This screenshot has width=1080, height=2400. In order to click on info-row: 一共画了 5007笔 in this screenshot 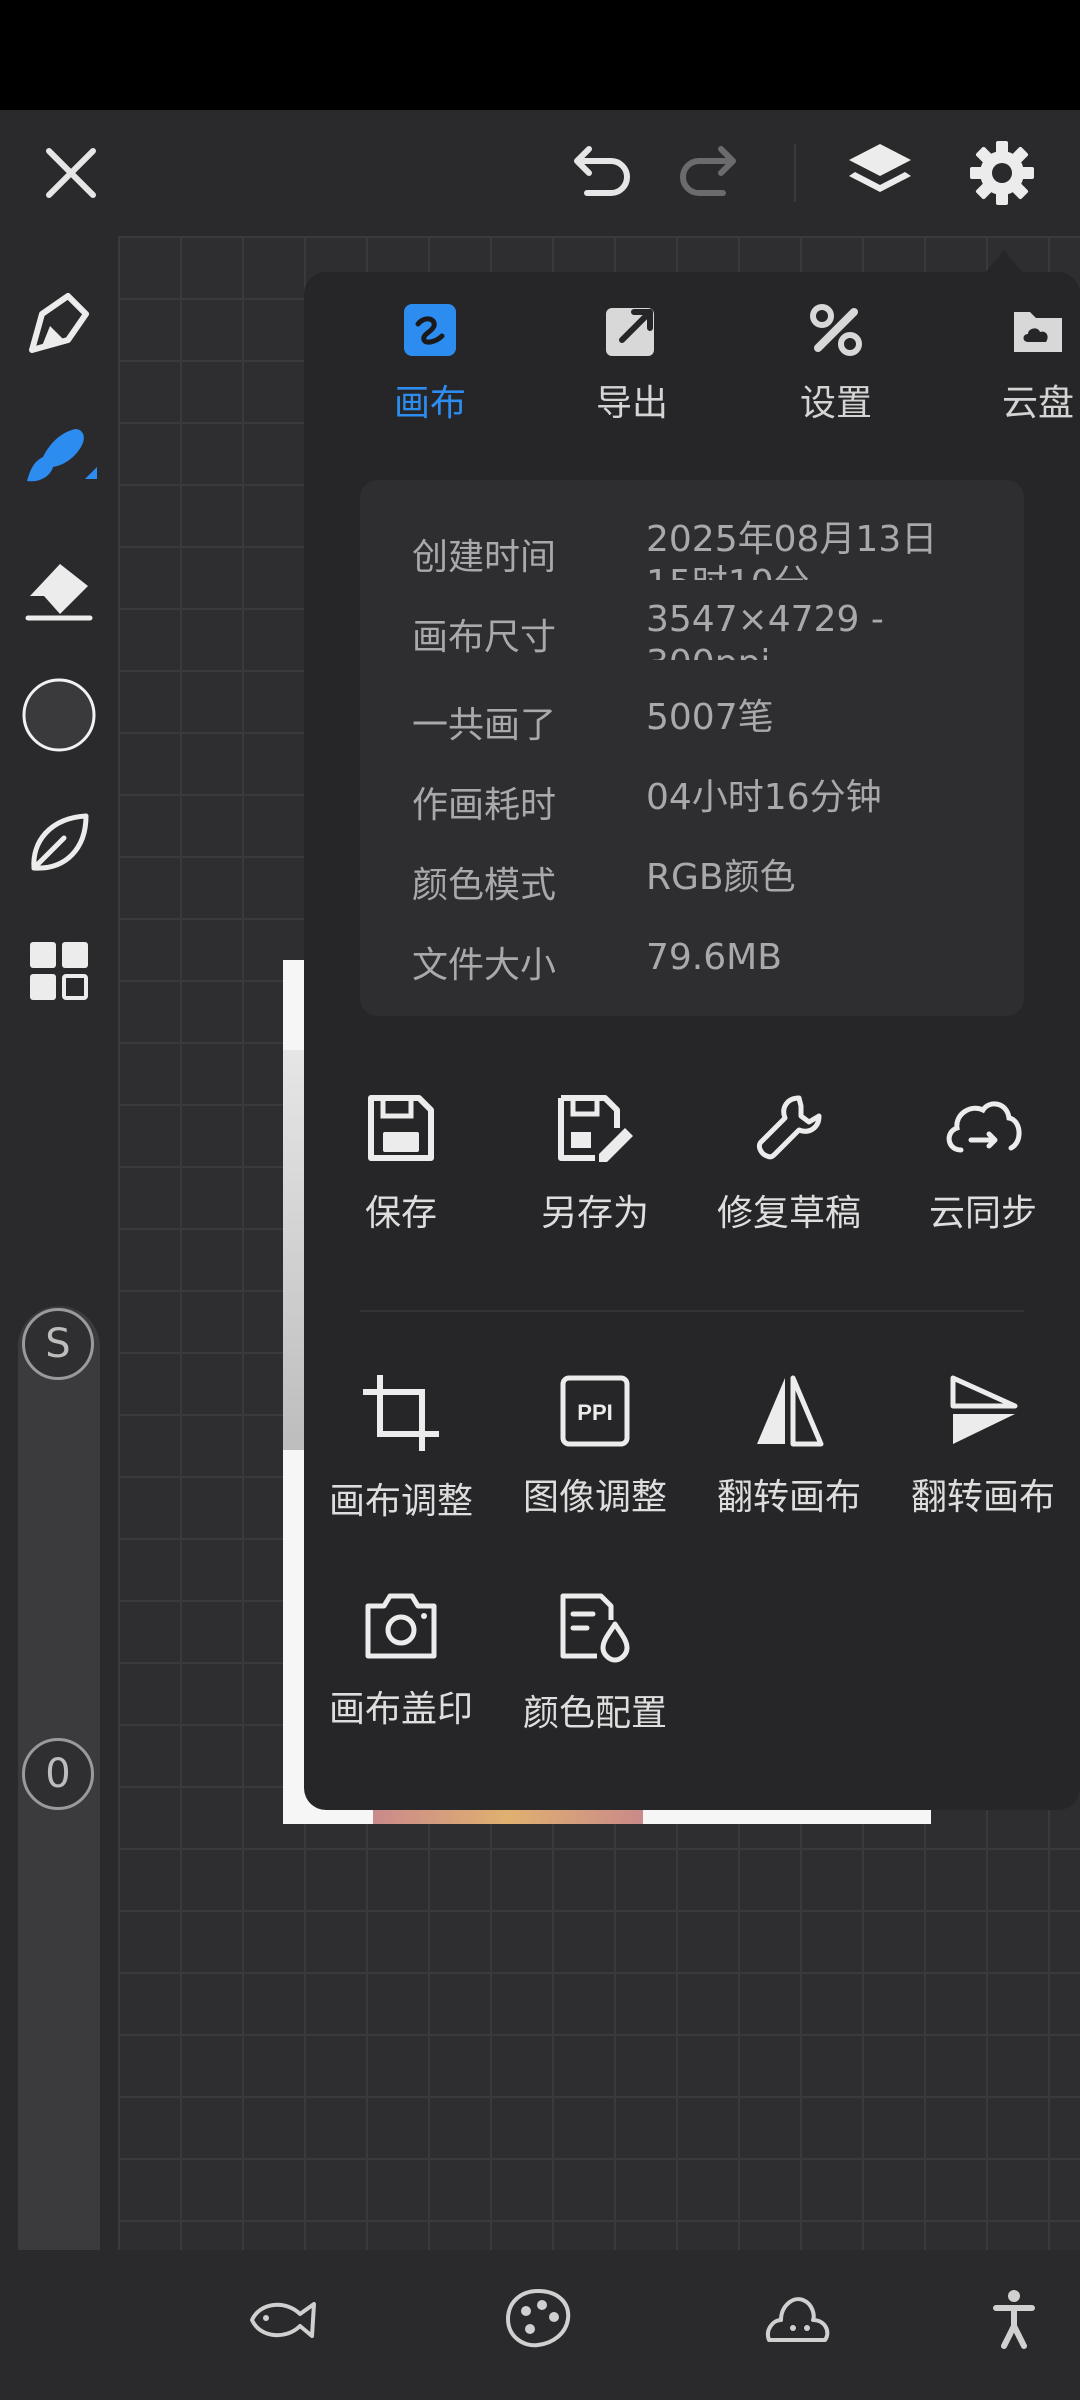, I will do `click(712, 721)`.